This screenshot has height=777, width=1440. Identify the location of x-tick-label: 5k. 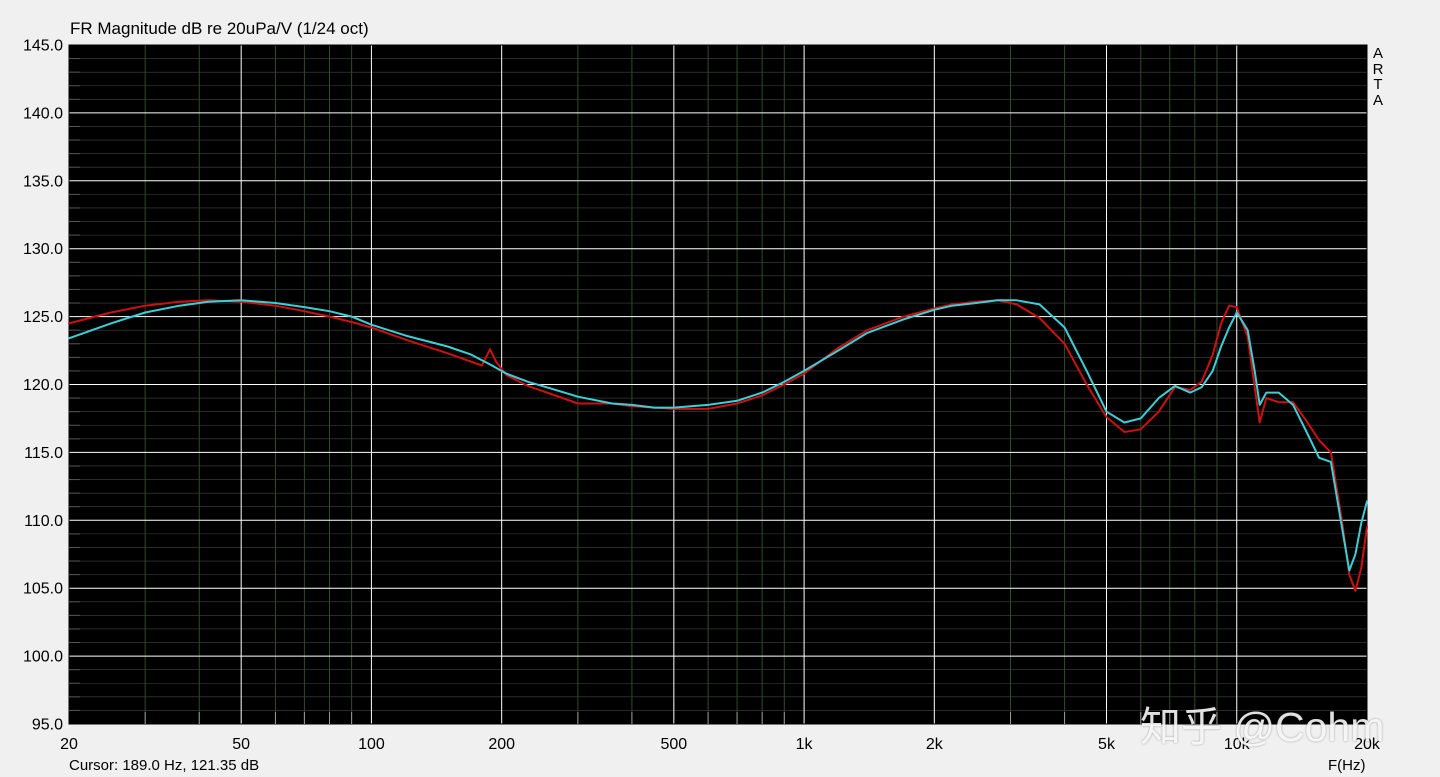
(1107, 744).